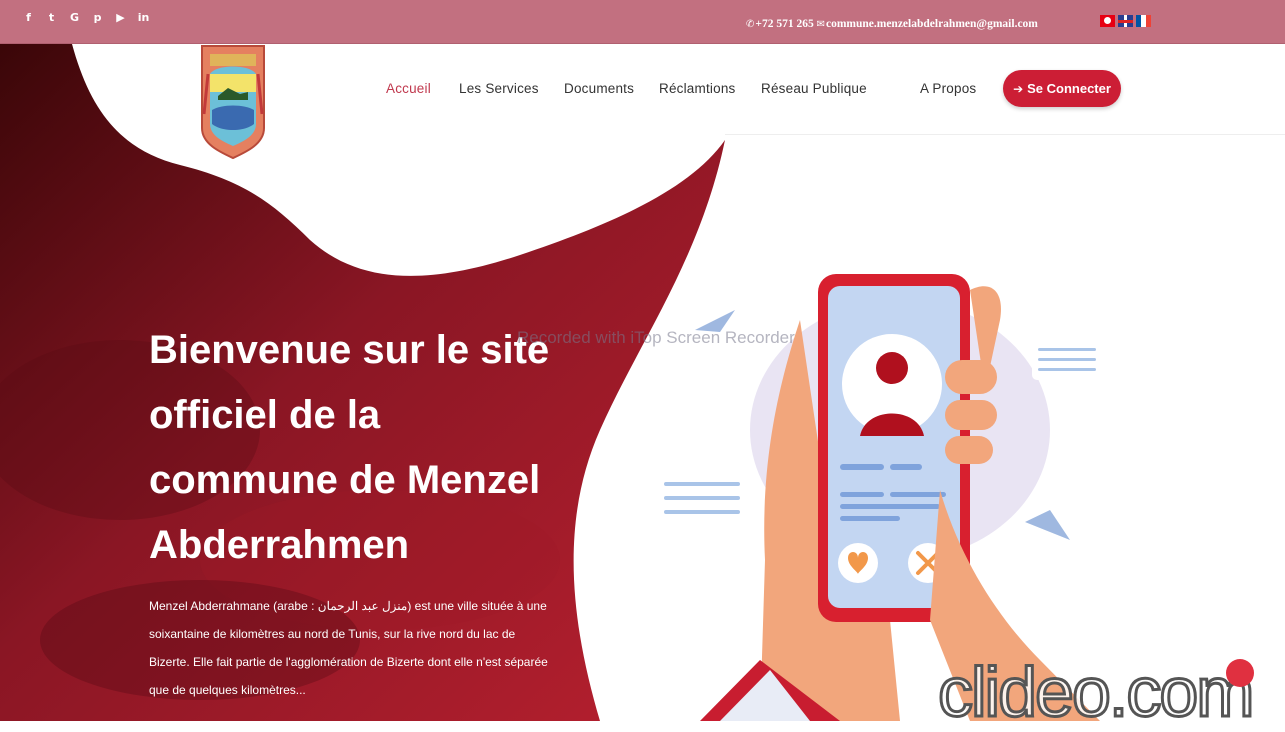  I want to click on nav-les-services: Les Services, so click(499, 88).